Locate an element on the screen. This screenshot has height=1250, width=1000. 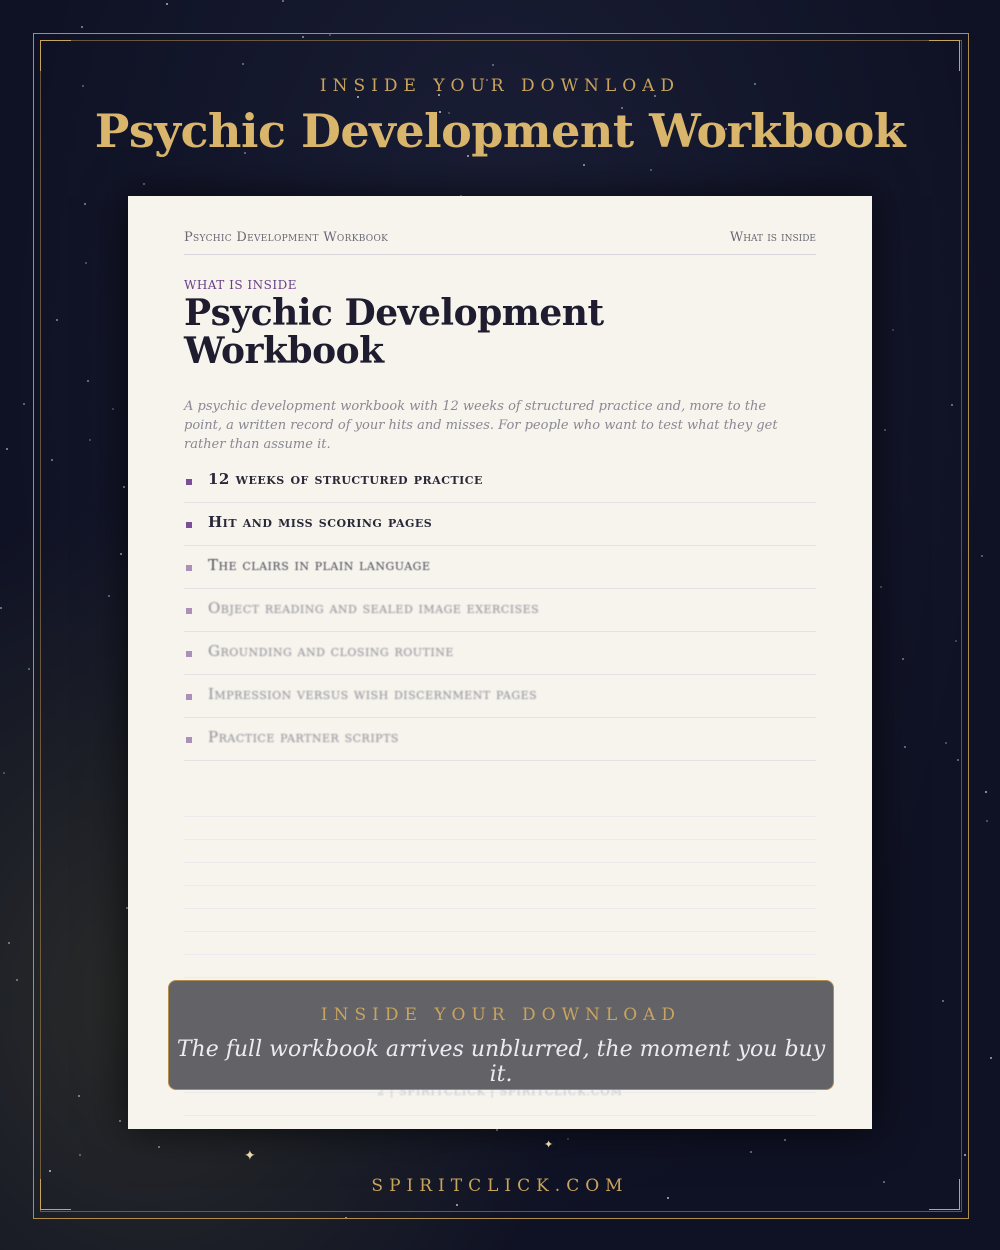
banner-eyebrow: INSIDE YOUR DOWNLOAD is located at coordinates (500, 86).